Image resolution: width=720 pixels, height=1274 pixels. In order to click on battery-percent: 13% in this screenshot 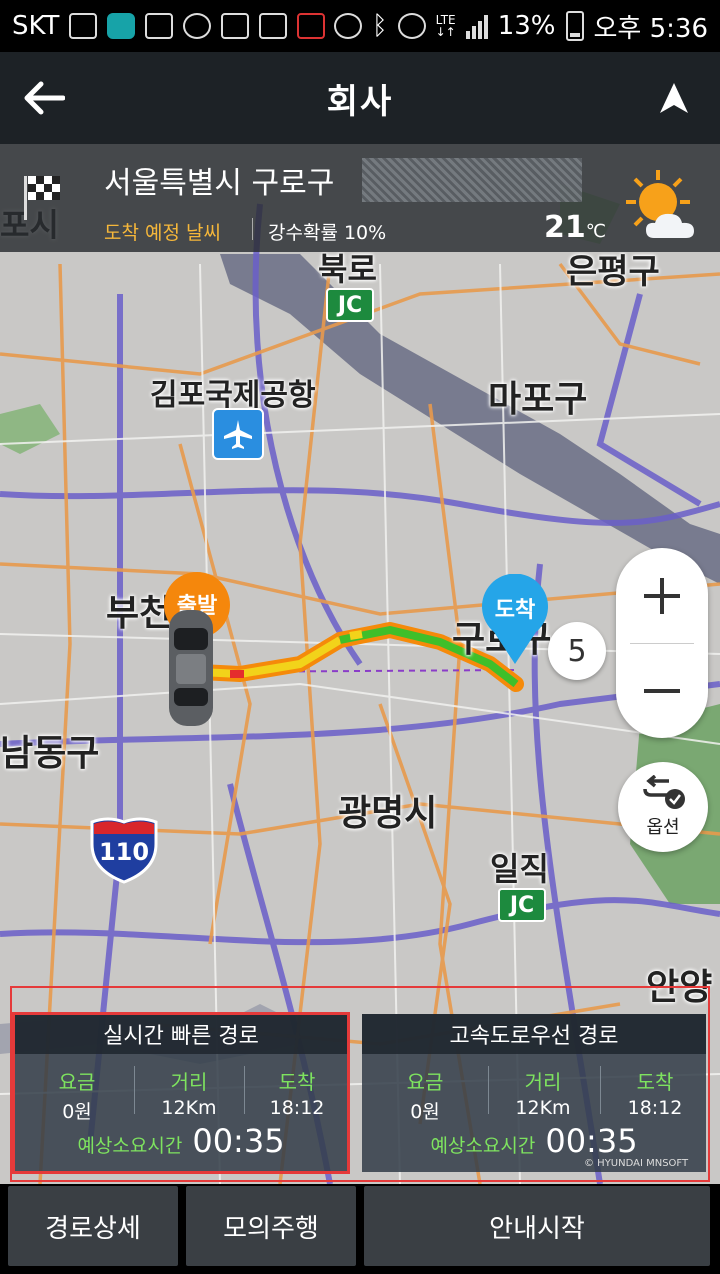, I will do `click(526, 26)`.